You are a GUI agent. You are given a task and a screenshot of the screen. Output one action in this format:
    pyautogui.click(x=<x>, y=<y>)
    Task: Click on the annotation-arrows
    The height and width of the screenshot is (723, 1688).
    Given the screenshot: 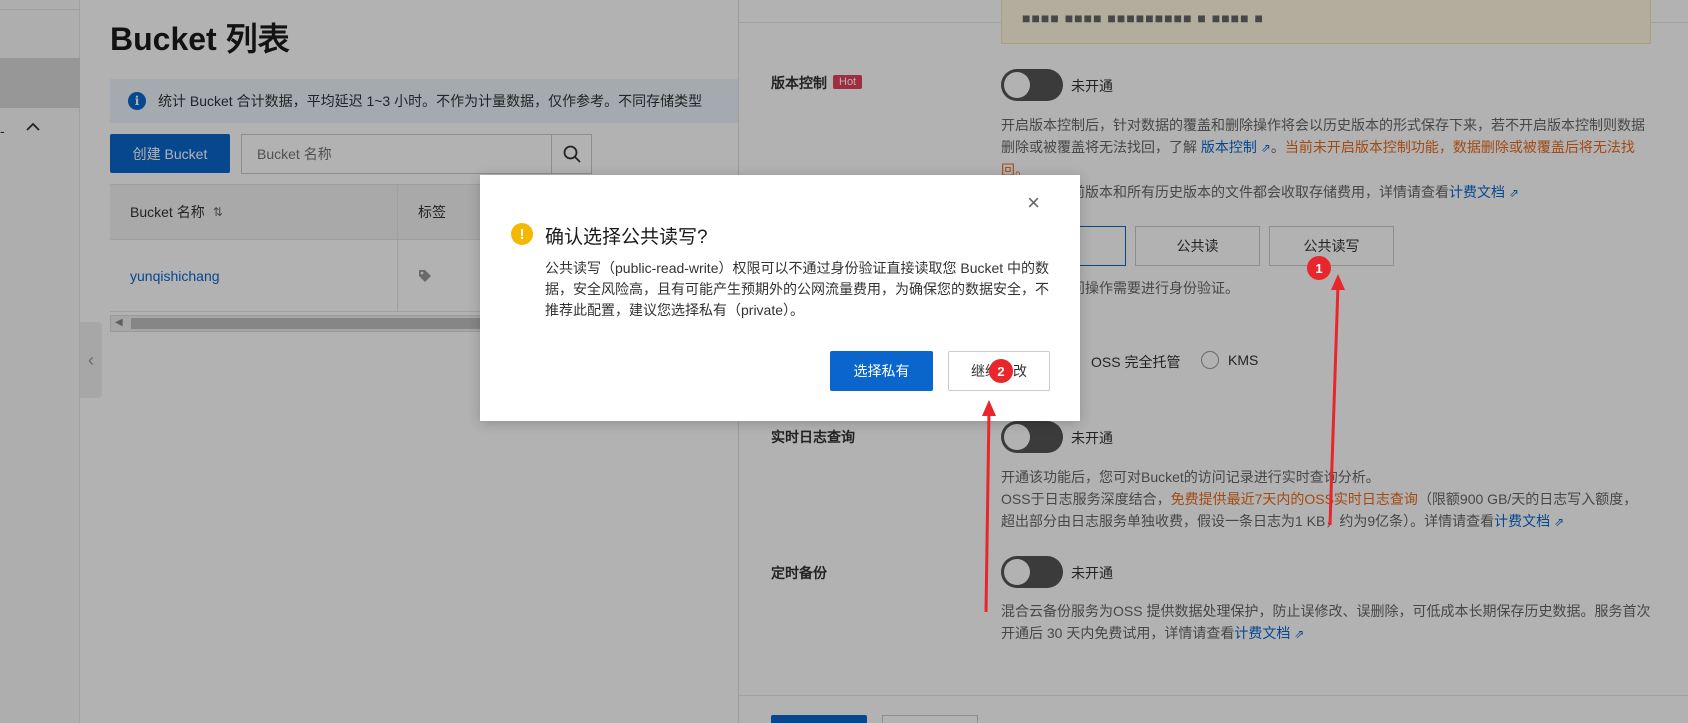 What is the action you would take?
    pyautogui.click(x=1163, y=443)
    